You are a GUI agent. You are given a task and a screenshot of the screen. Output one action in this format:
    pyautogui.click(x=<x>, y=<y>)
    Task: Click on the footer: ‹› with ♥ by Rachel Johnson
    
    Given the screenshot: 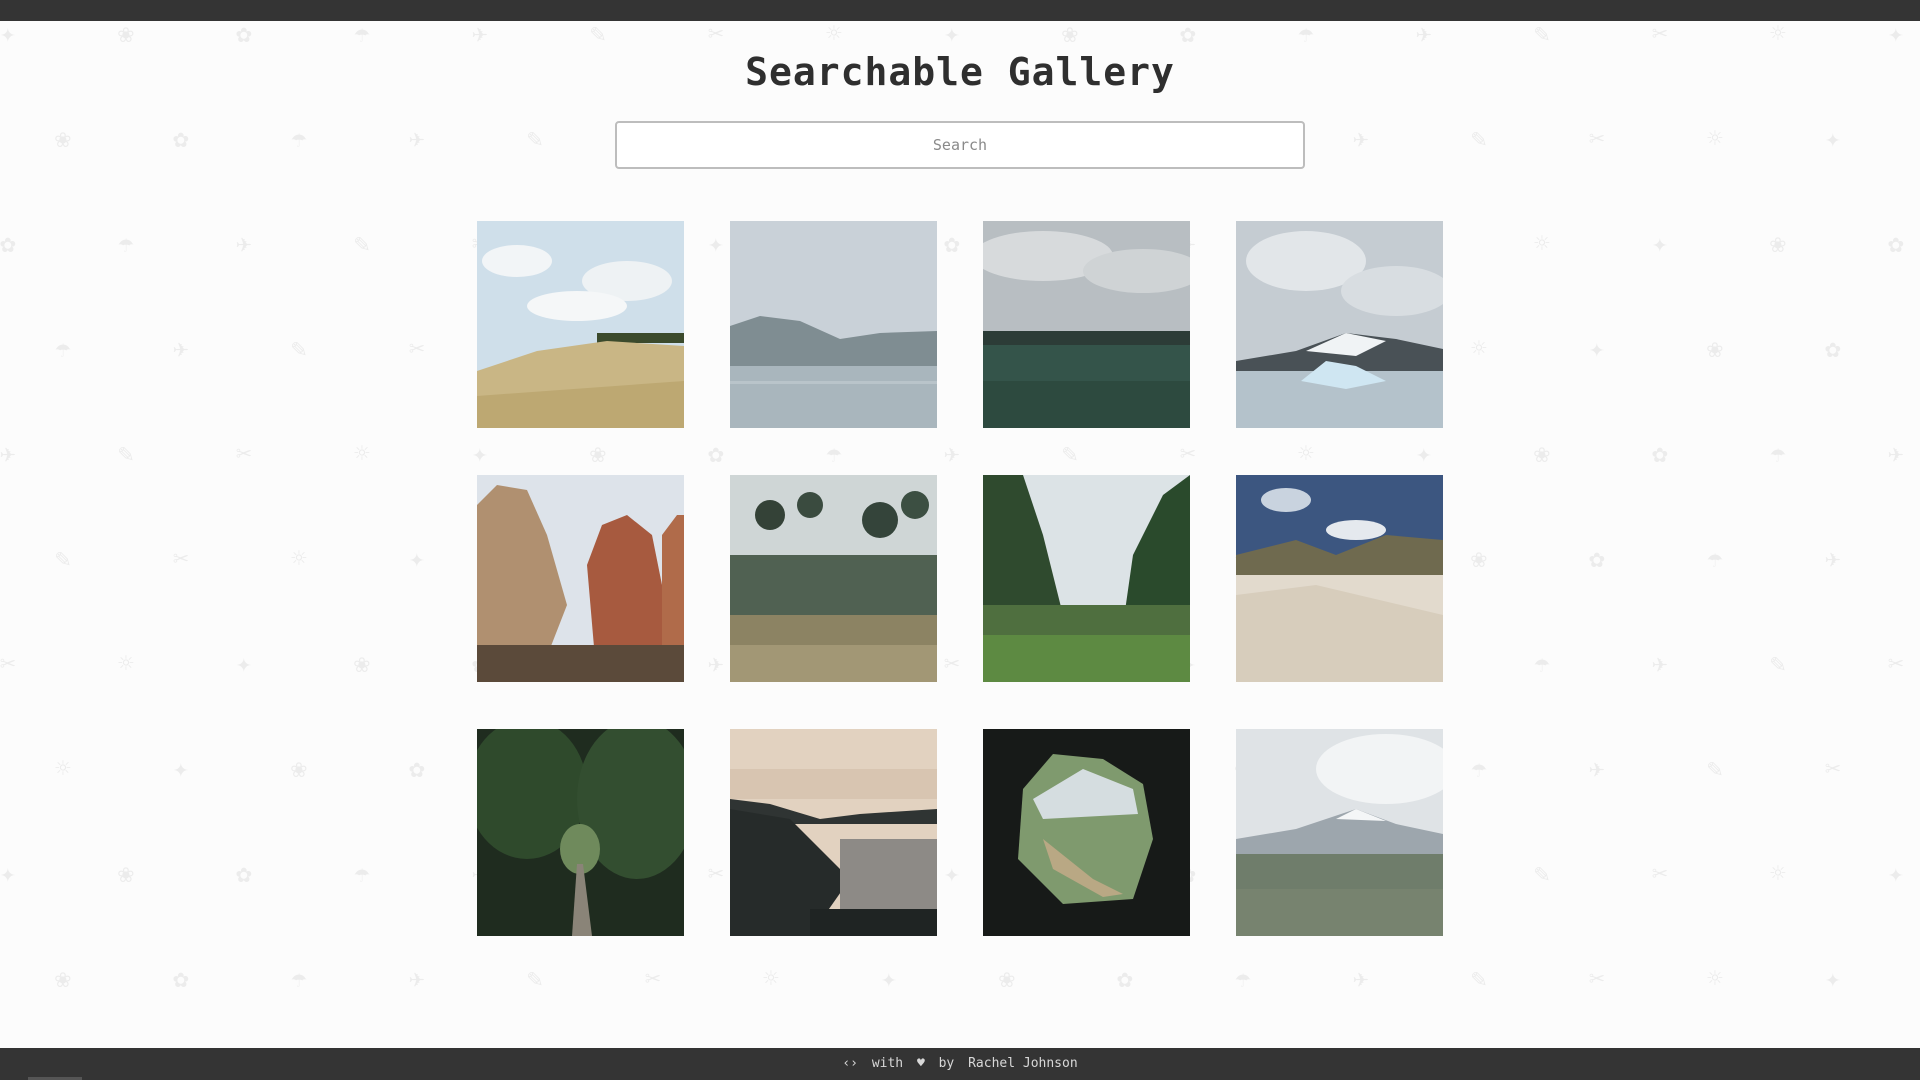 What is the action you would take?
    pyautogui.click(x=960, y=1064)
    